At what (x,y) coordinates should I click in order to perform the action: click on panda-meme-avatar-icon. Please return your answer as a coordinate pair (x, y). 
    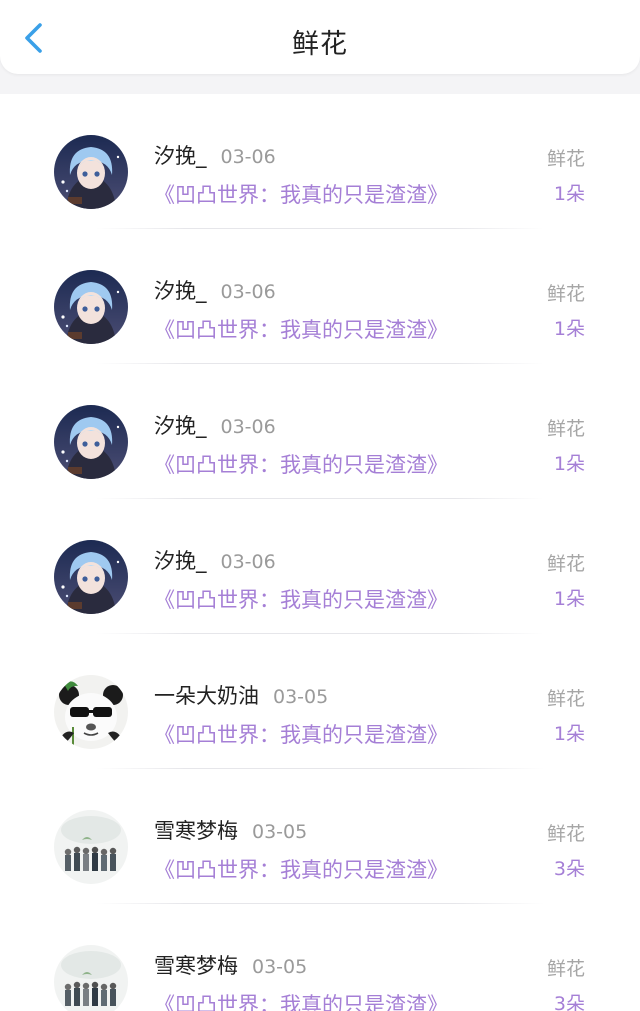
    Looking at the image, I should click on (91, 712).